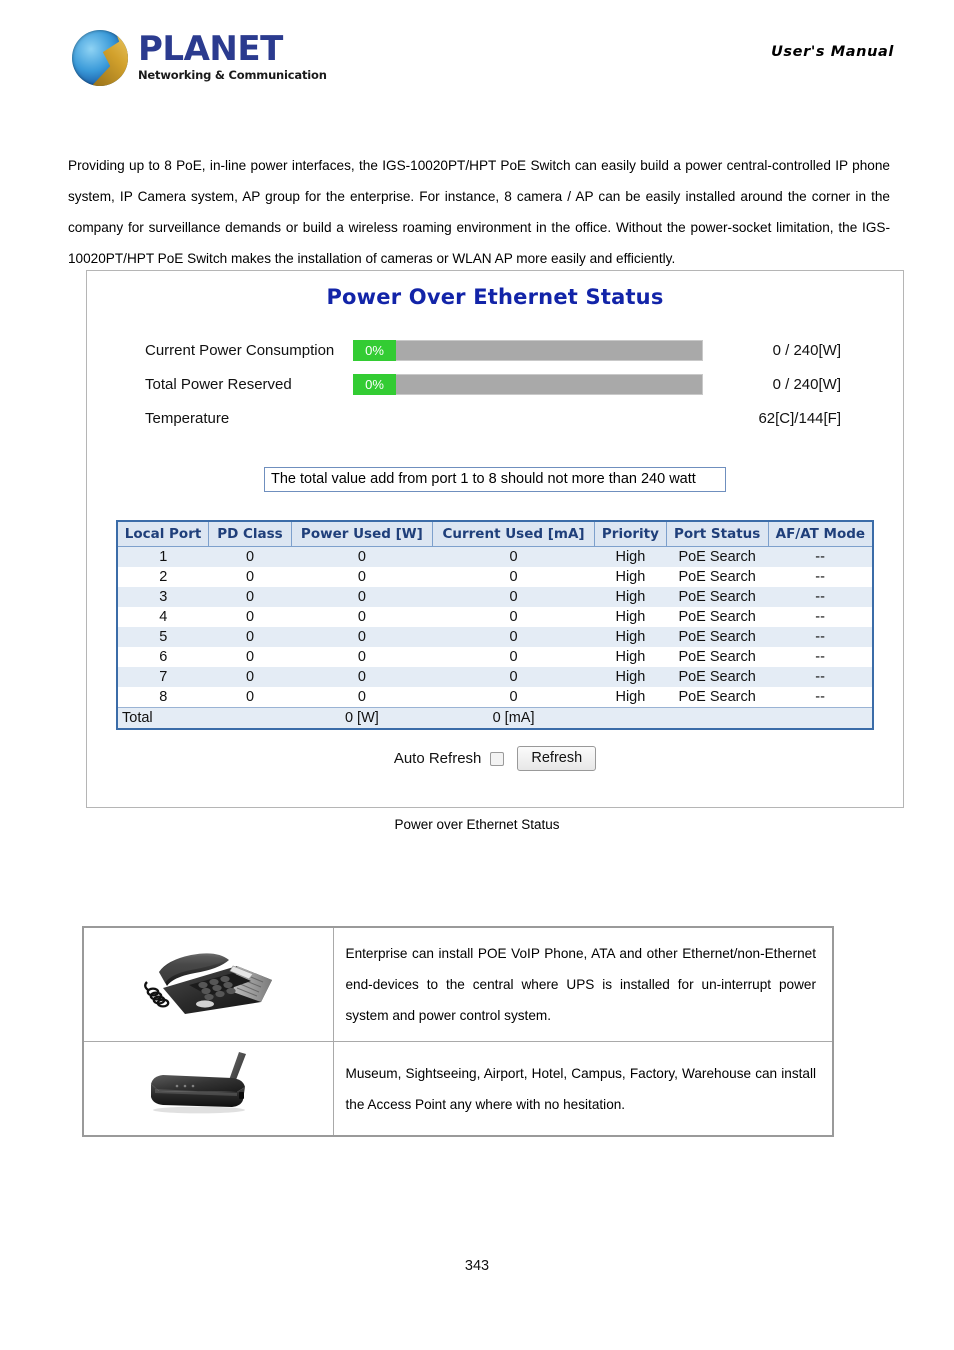 The height and width of the screenshot is (1350, 954). Describe the element at coordinates (477, 824) in the screenshot. I see `figure-caption: Power over Ethernet Status` at that location.